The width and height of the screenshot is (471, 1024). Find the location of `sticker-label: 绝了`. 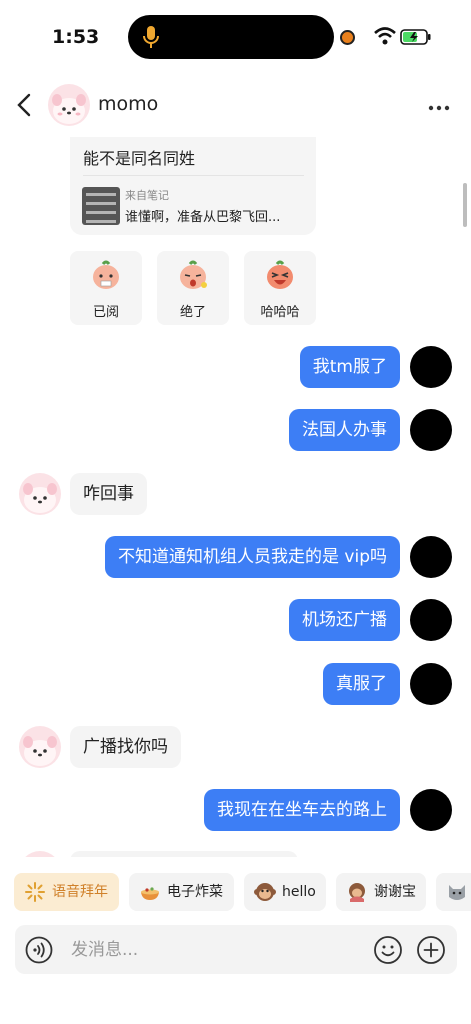

sticker-label: 绝了 is located at coordinates (192, 312).